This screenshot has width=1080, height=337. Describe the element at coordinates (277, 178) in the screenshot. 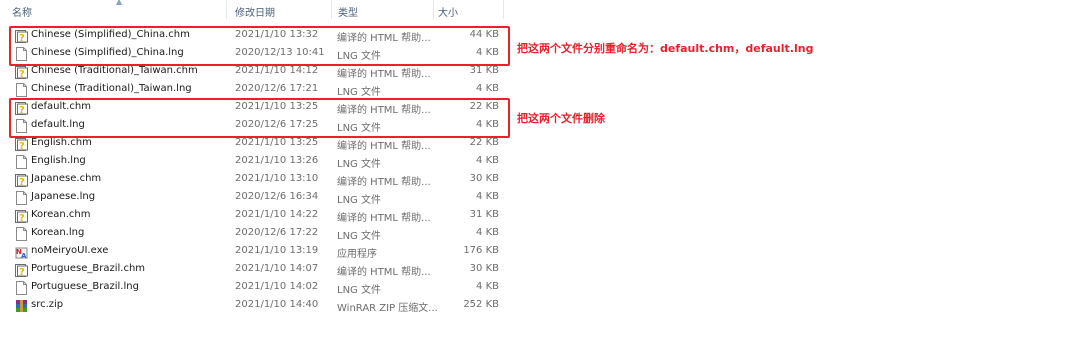

I see `file-modified-date: 2021/1/10 13:10` at that location.